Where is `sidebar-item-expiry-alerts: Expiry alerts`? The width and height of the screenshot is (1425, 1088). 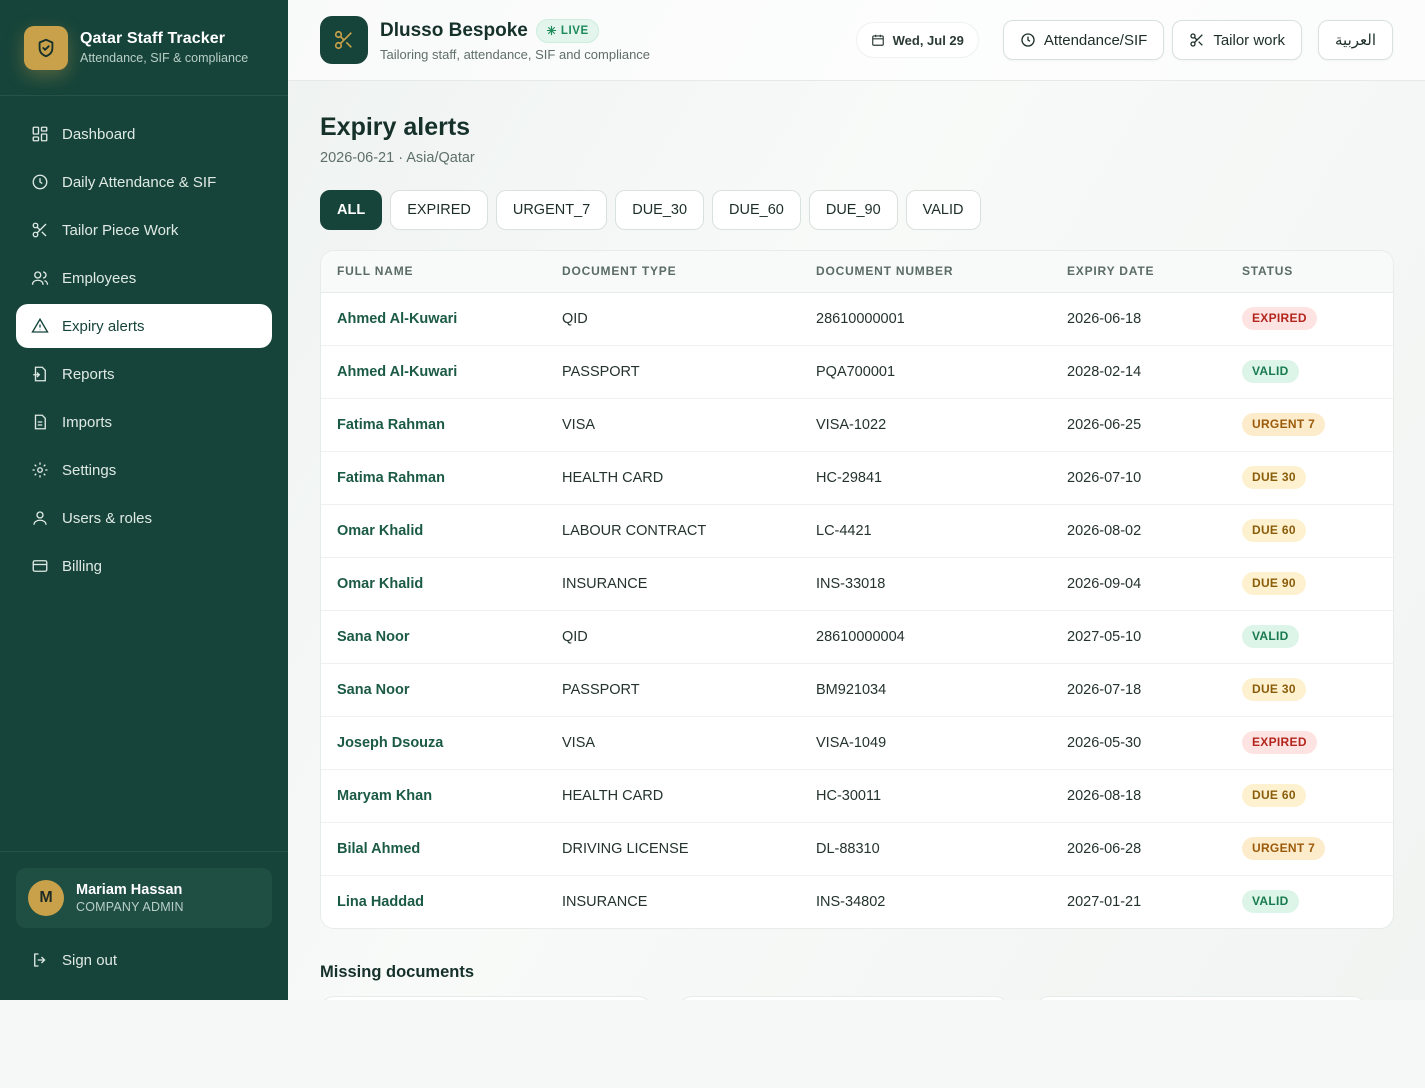 sidebar-item-expiry-alerts: Expiry alerts is located at coordinates (144, 326).